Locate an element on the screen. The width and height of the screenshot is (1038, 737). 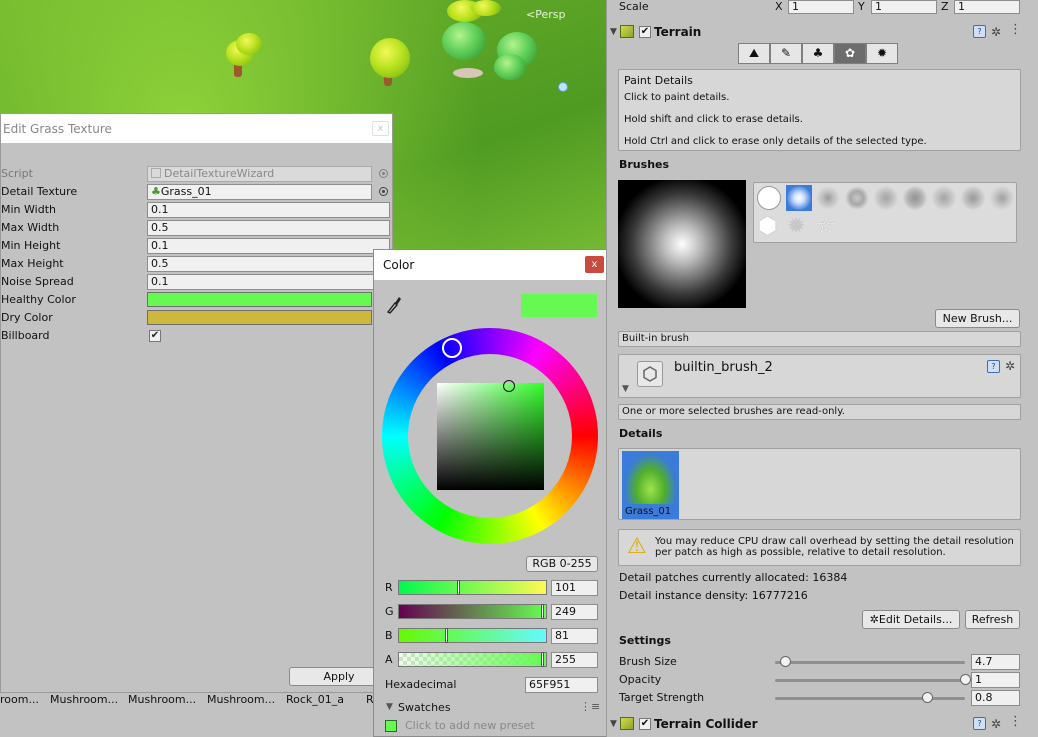
brush-star-outline-icon: ☆ is located at coordinates (826, 227).